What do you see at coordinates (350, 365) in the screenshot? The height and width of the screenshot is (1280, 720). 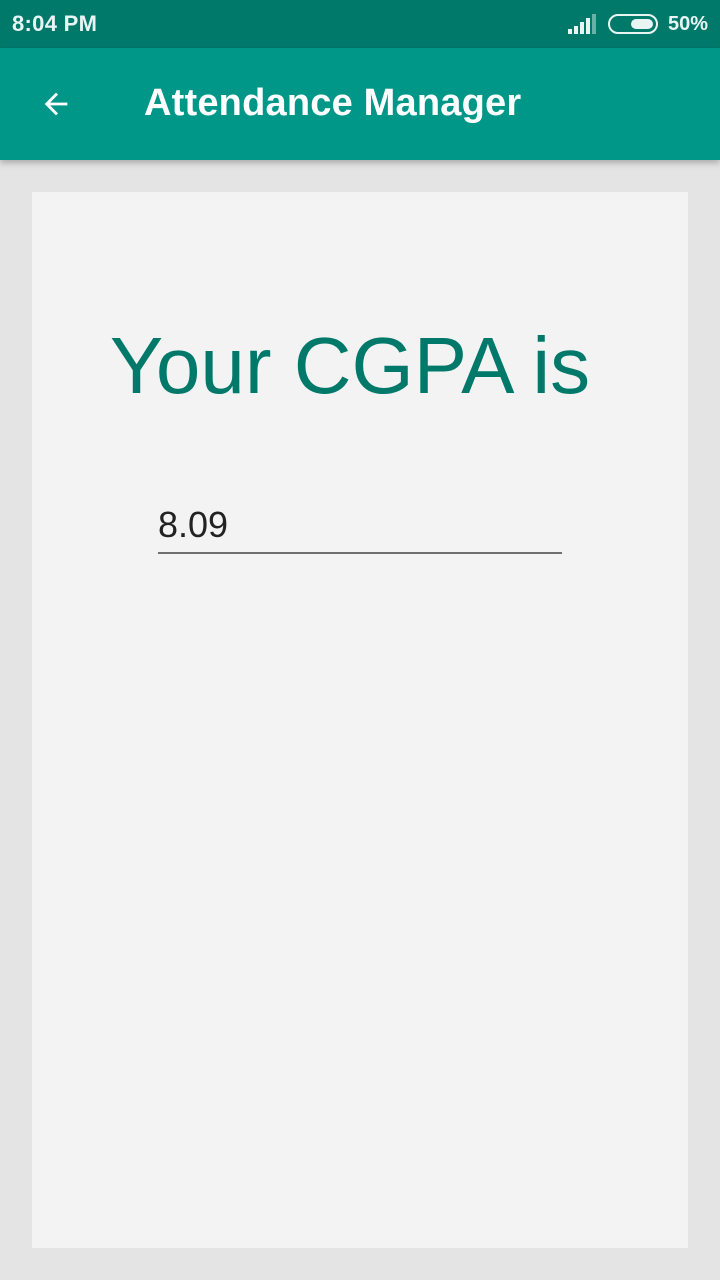 I see `cgpa-heading: Your CGPA is` at bounding box center [350, 365].